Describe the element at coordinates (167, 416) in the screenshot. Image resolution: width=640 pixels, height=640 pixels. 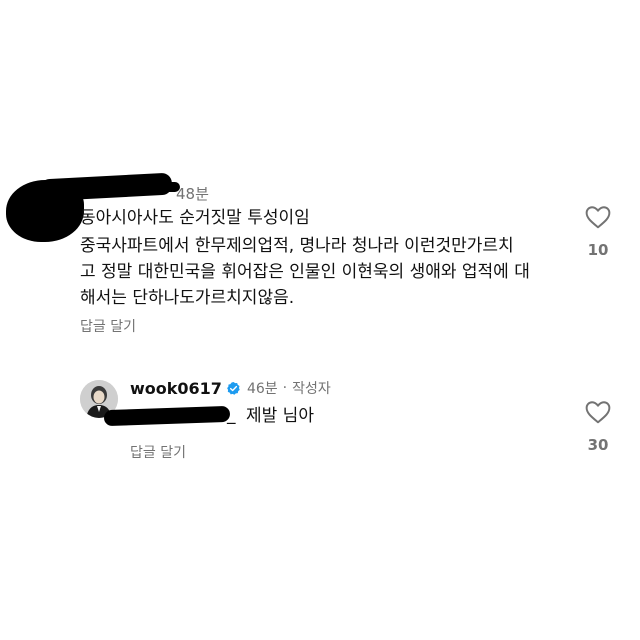
I see `redacted-mention` at that location.